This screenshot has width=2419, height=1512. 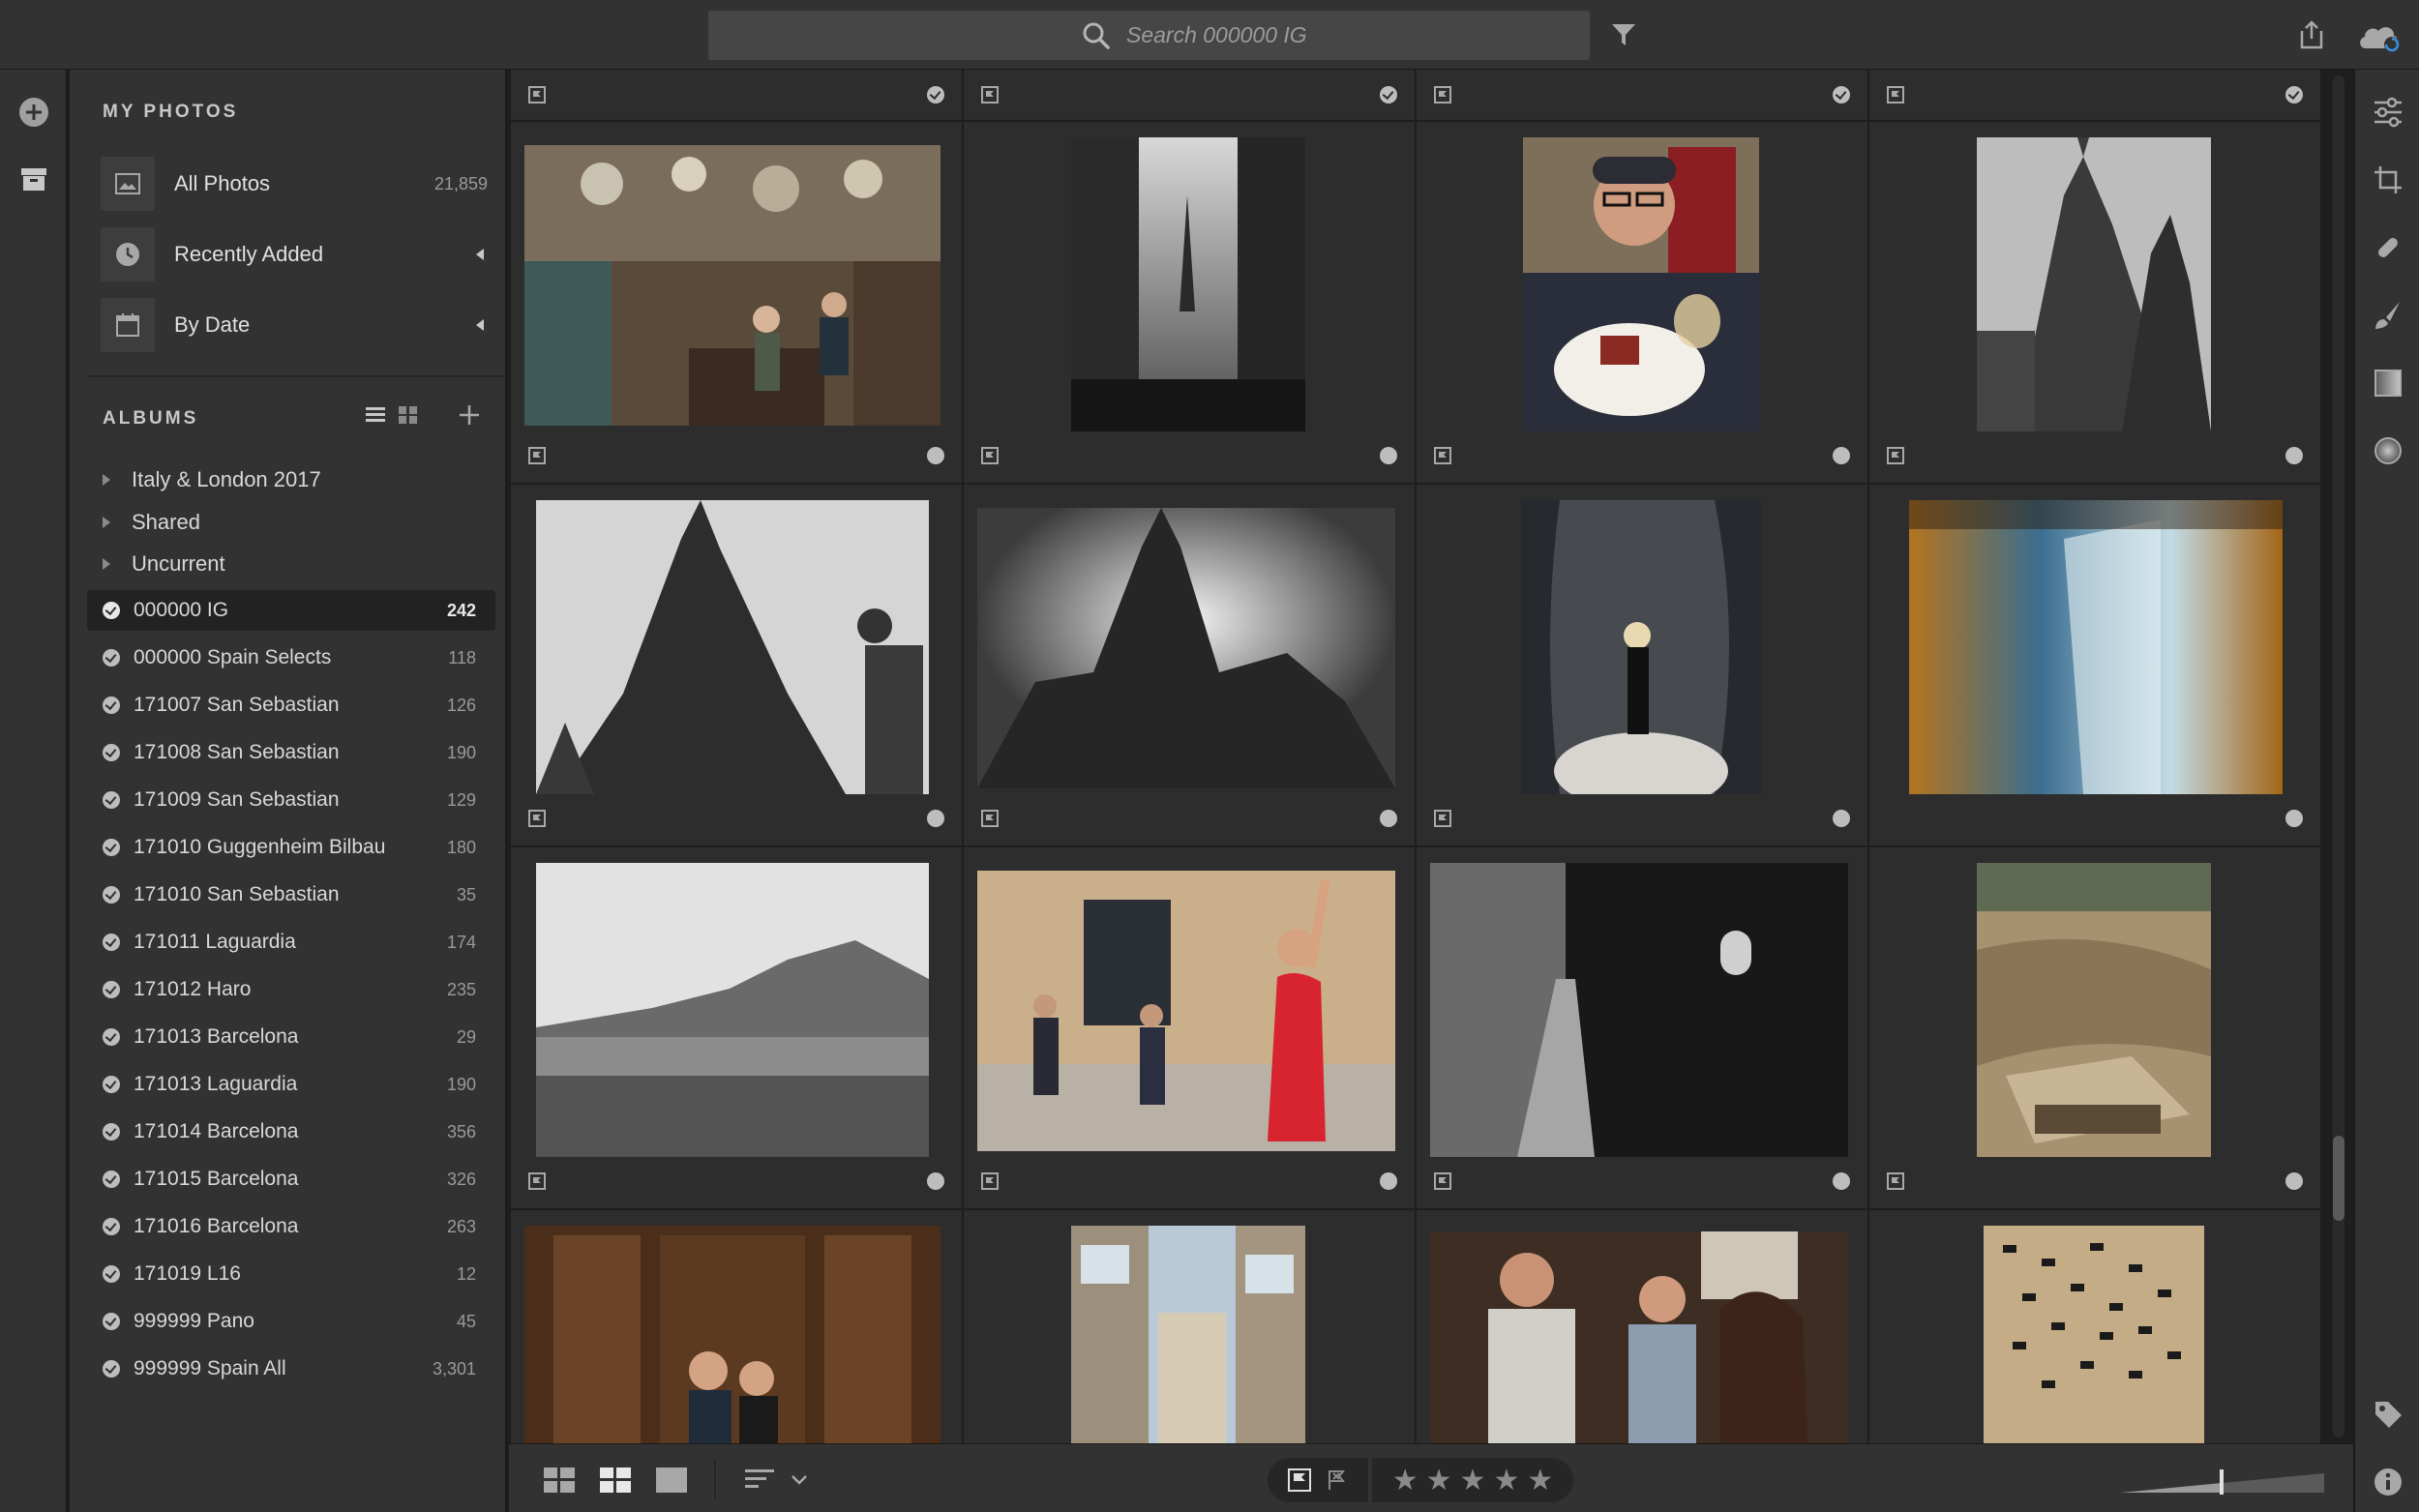 I want to click on chevron-down-icon, so click(x=799, y=1480).